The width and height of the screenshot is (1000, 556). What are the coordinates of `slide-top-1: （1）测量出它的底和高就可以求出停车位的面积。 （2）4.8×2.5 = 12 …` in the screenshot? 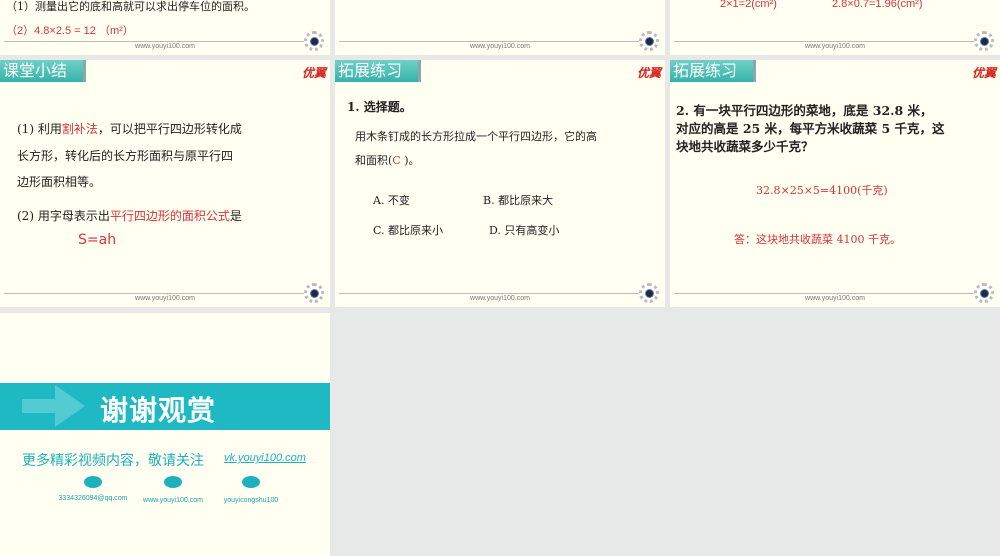 It's located at (165, 27).